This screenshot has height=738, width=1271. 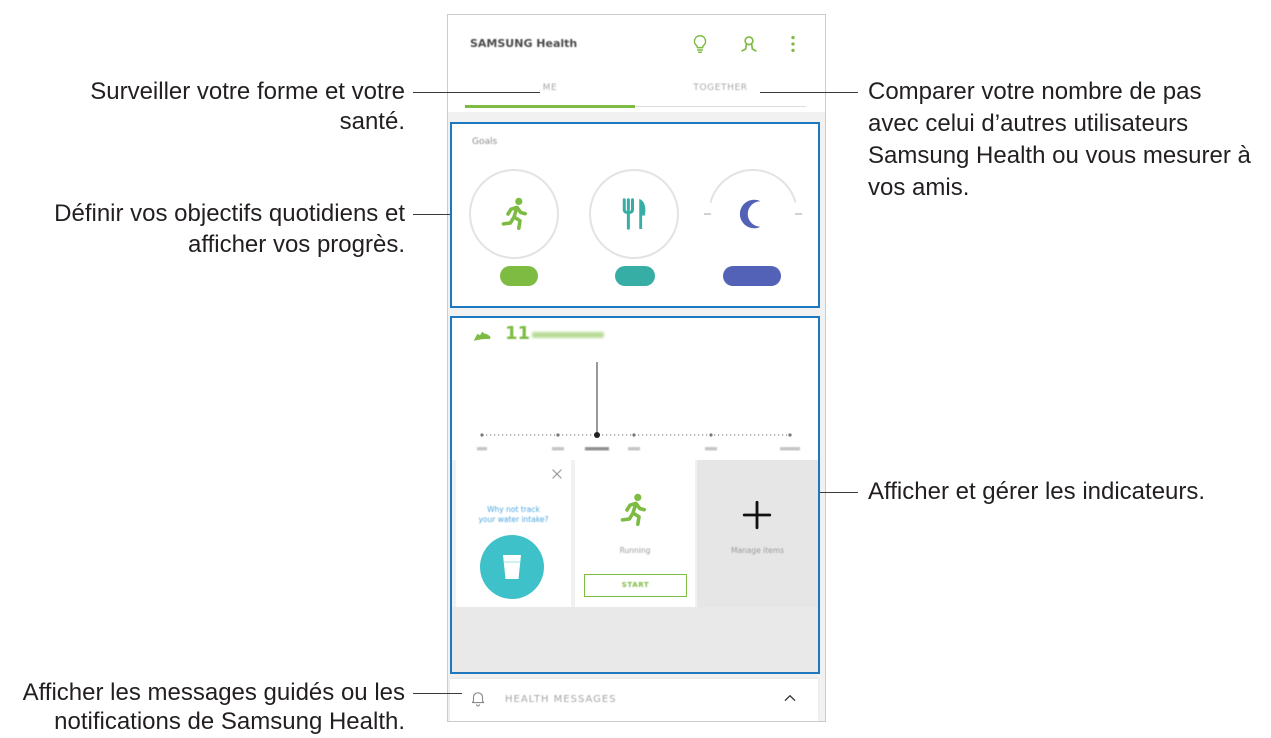 I want to click on callout-compare-line-4: vos amis., so click(x=919, y=187).